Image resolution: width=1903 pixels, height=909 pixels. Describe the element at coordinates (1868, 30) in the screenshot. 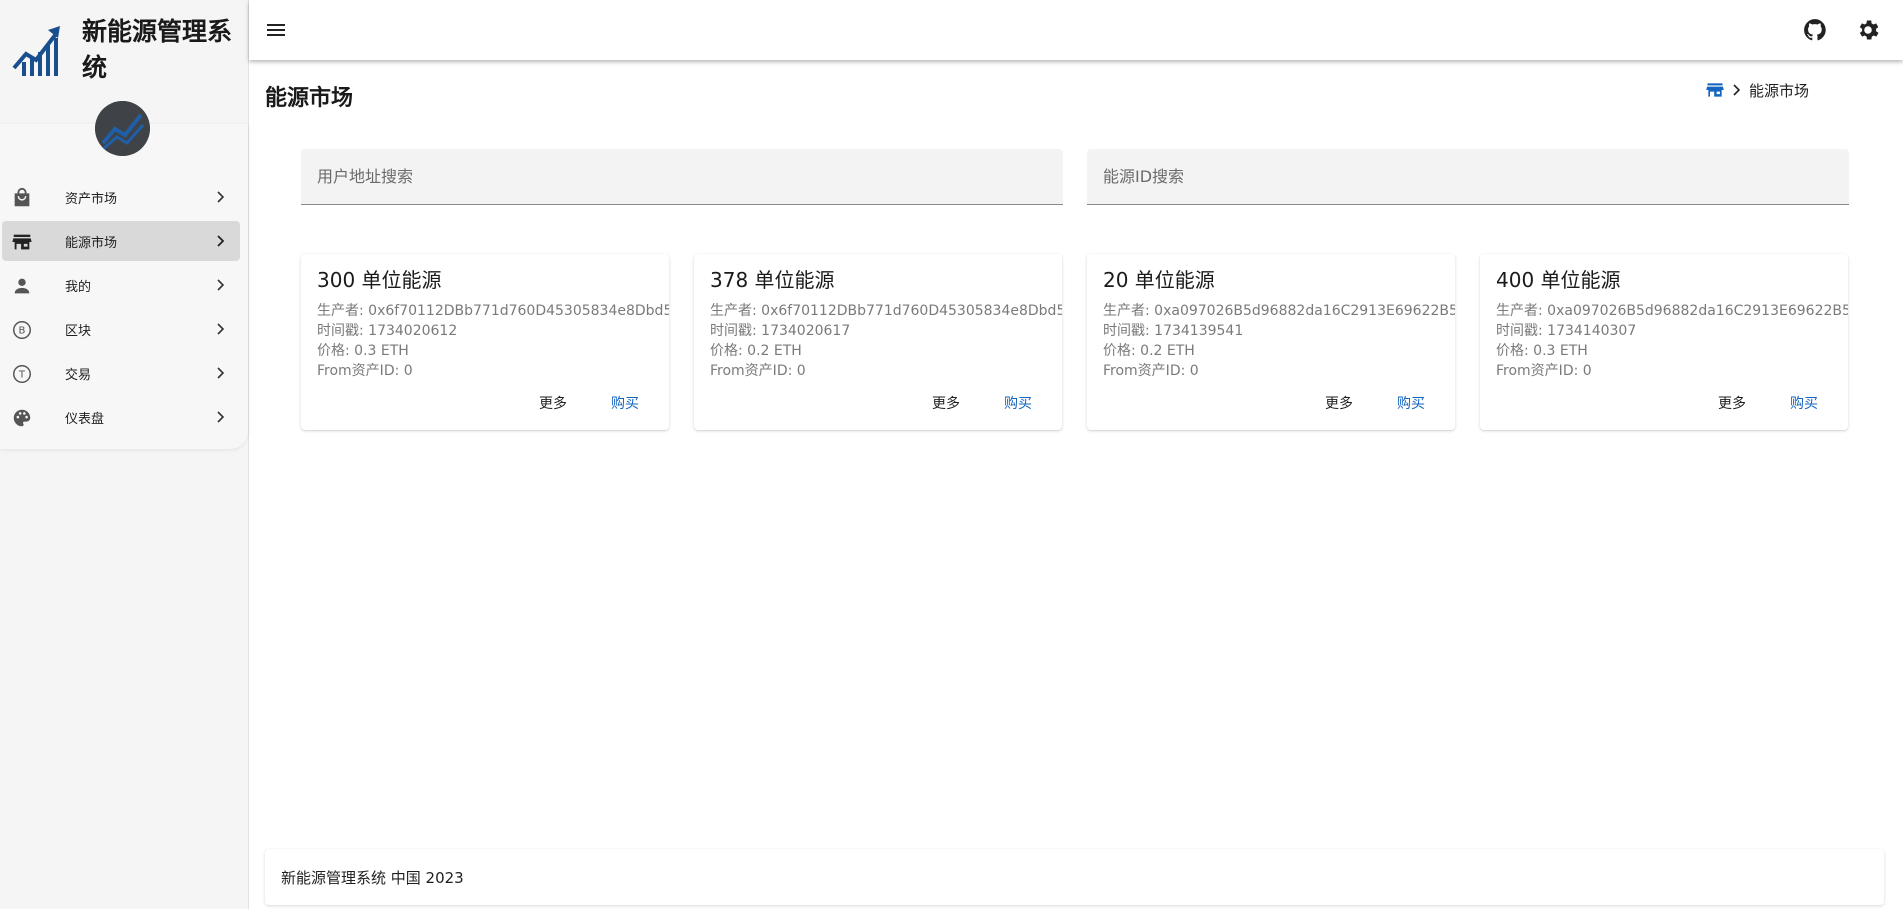

I see `gear-icon` at that location.